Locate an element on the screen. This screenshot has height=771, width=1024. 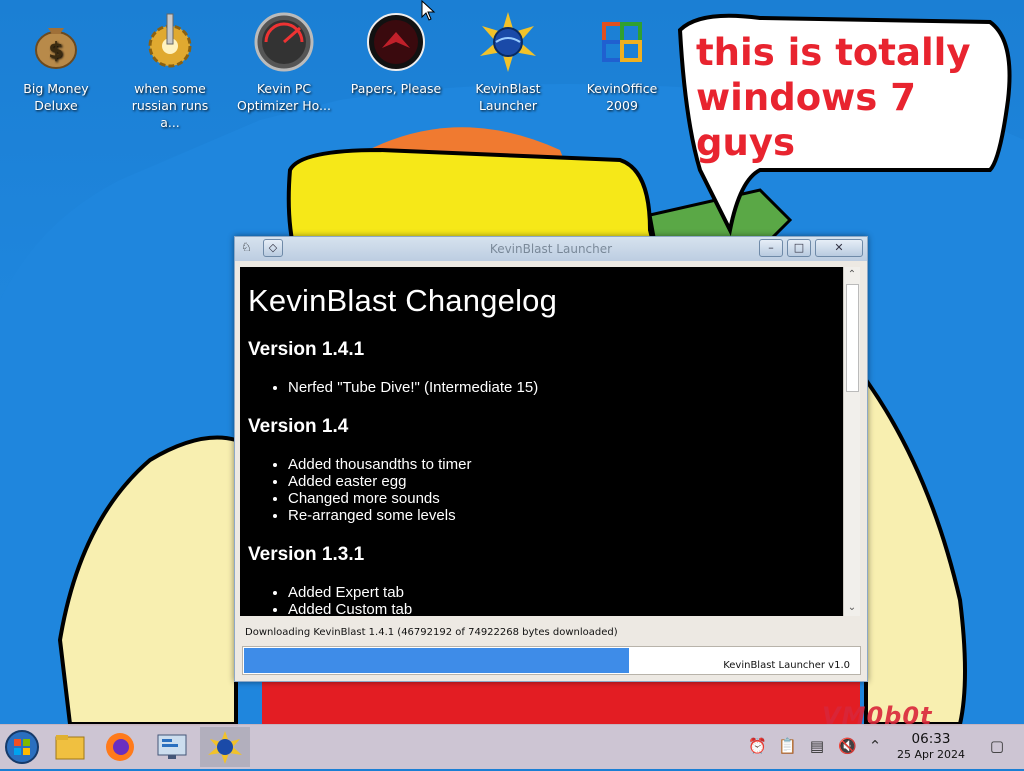
kevinoffice-icon is located at coordinates (622, 42).